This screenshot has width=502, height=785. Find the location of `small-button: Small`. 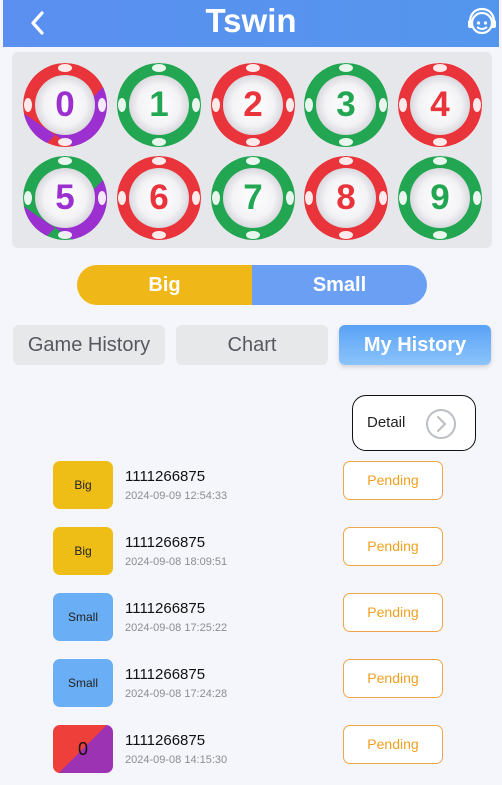

small-button: Small is located at coordinates (339, 285).